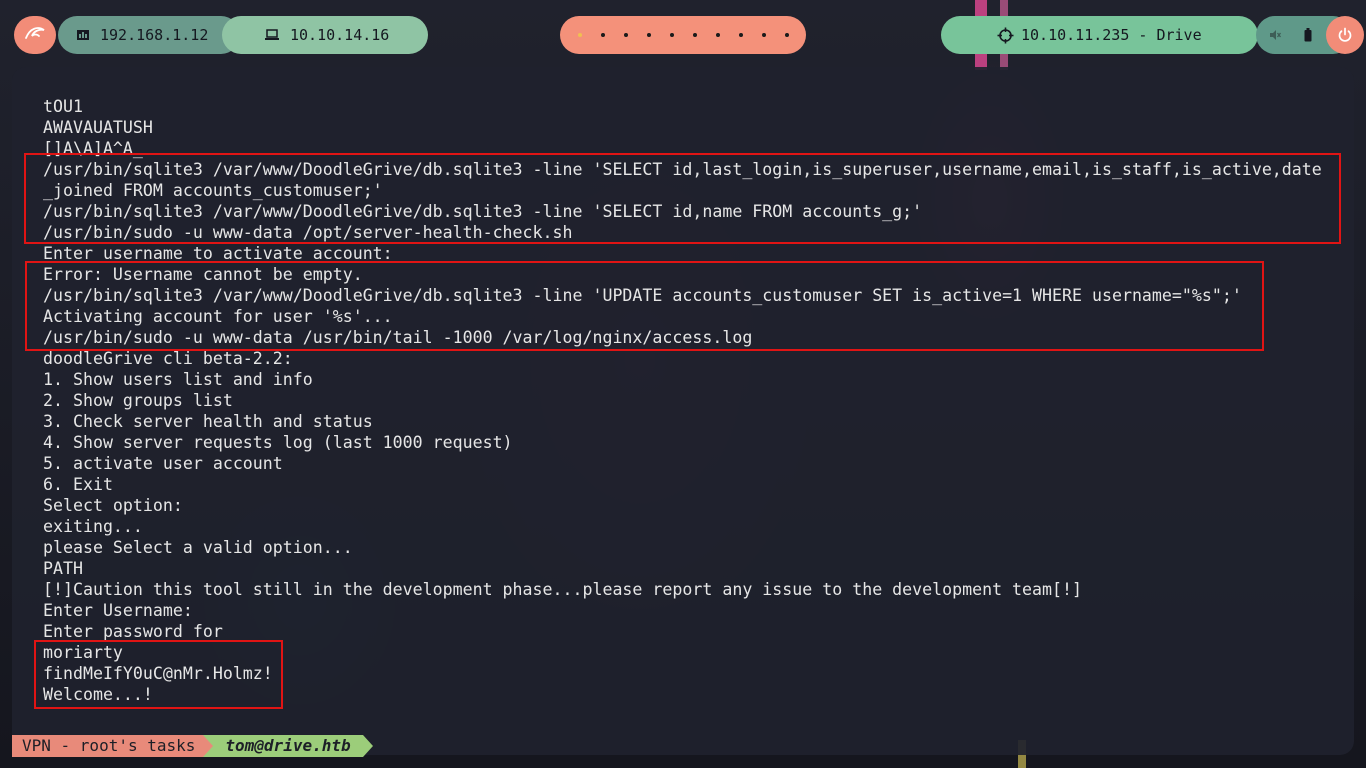 This screenshot has height=768, width=1366. Describe the element at coordinates (178, 379) in the screenshot. I see `terminal-line: 1. Show users list and info` at that location.